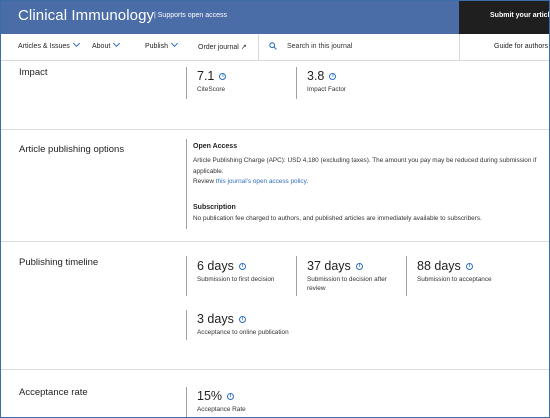  Describe the element at coordinates (215, 319) in the screenshot. I see `online-publication-value-text: 3 days` at that location.